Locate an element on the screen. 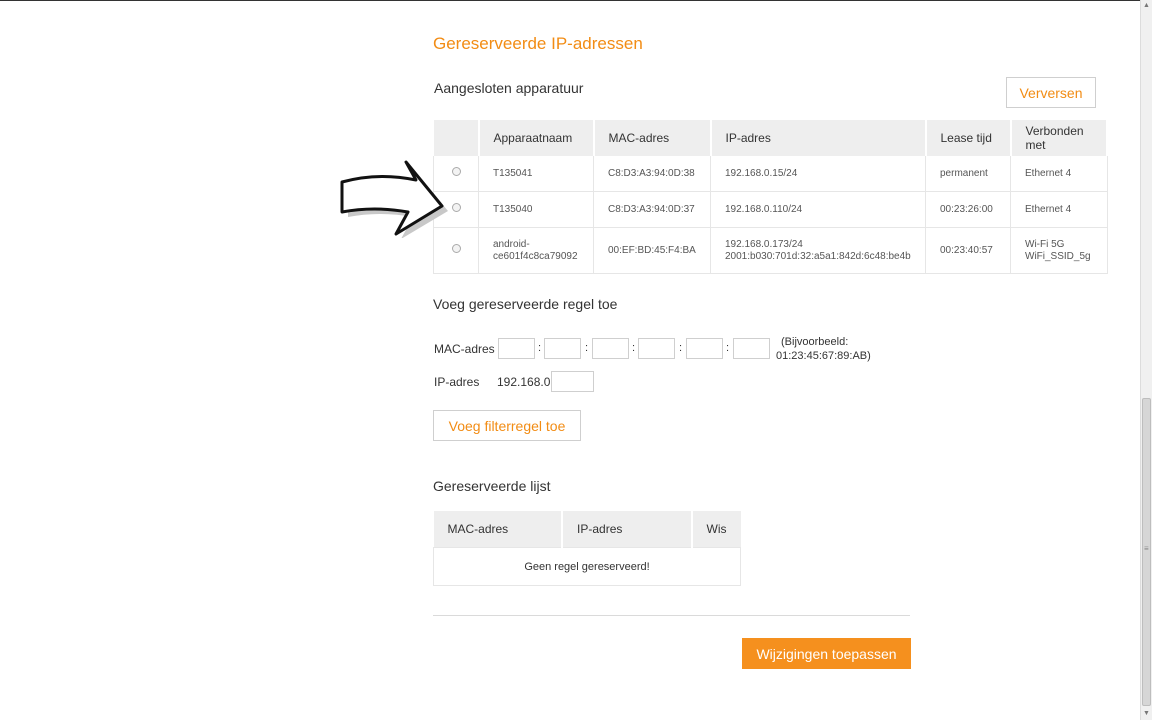 The image size is (1152, 720). table-row: Geen regel gereserveerd! is located at coordinates (587, 566).